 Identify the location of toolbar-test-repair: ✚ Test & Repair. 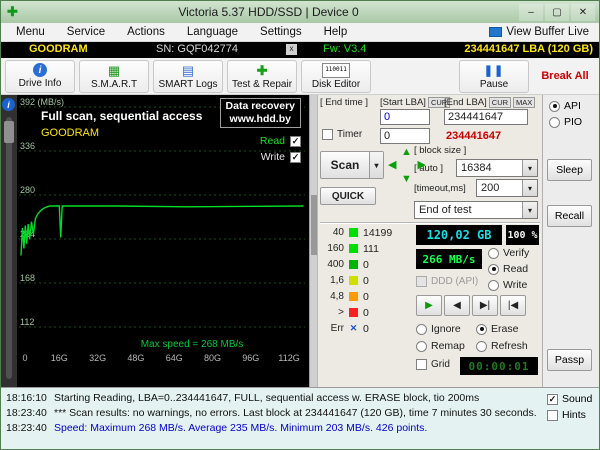
(262, 76).